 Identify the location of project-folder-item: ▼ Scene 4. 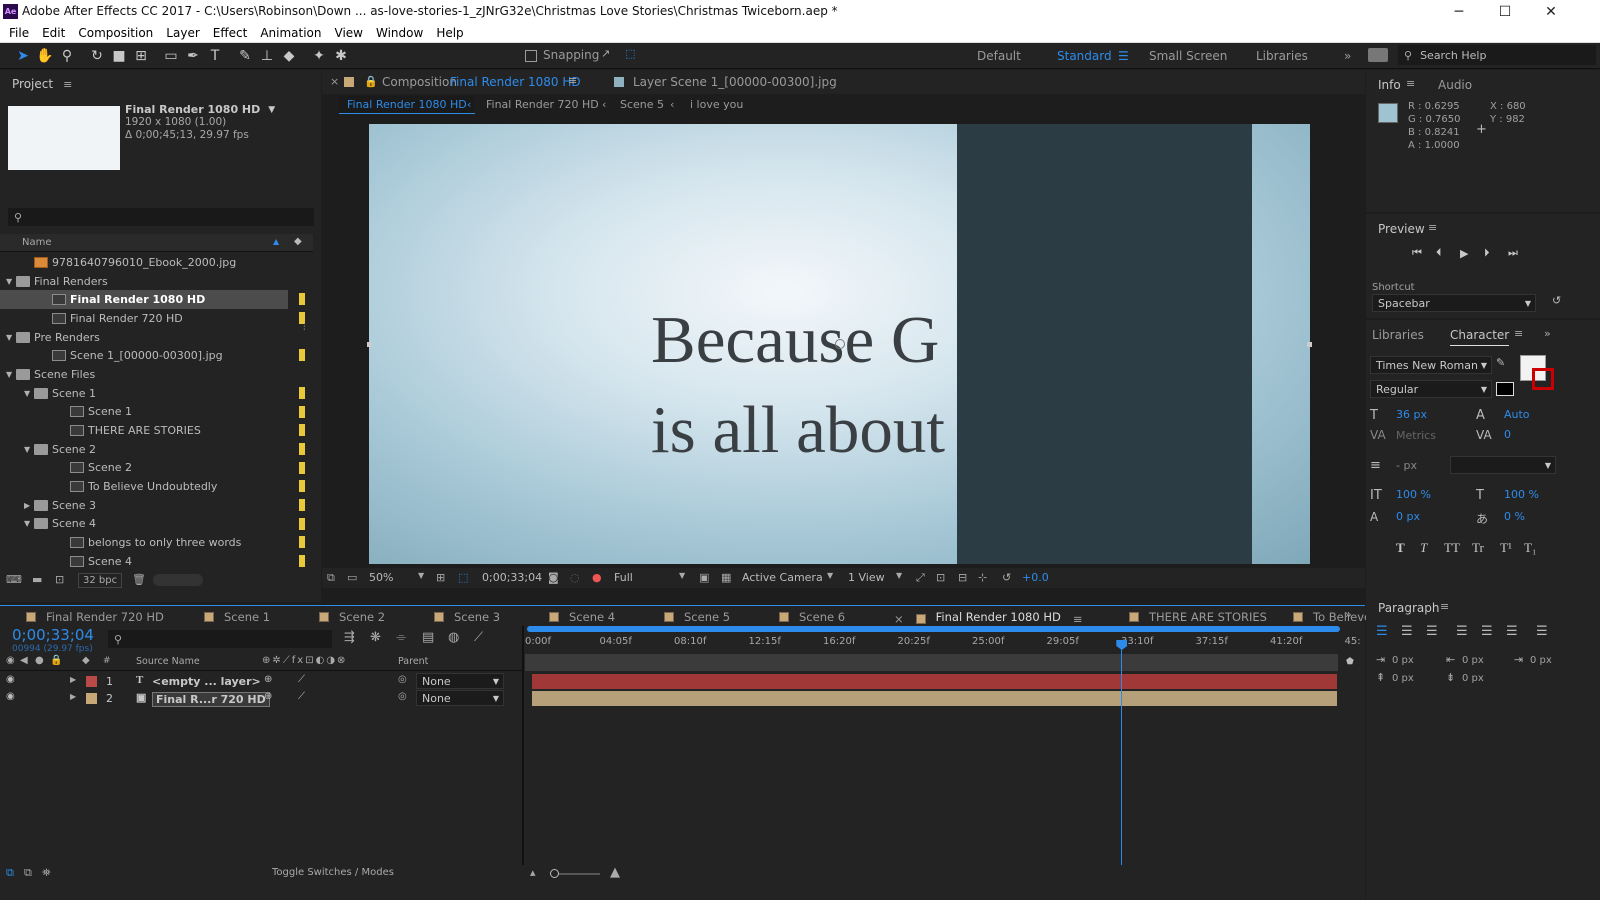
(156, 524).